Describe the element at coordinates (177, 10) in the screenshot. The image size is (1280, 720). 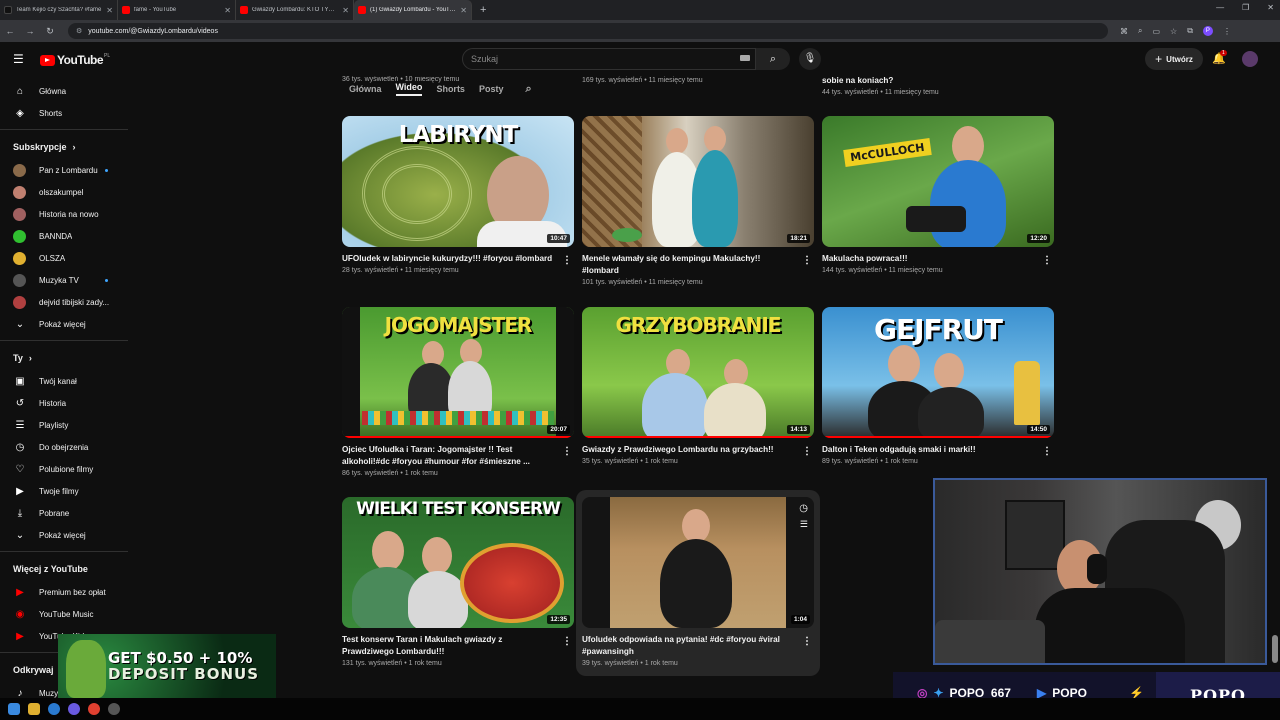
I see `browser-tab-2: fame - YouTube ✕` at that location.